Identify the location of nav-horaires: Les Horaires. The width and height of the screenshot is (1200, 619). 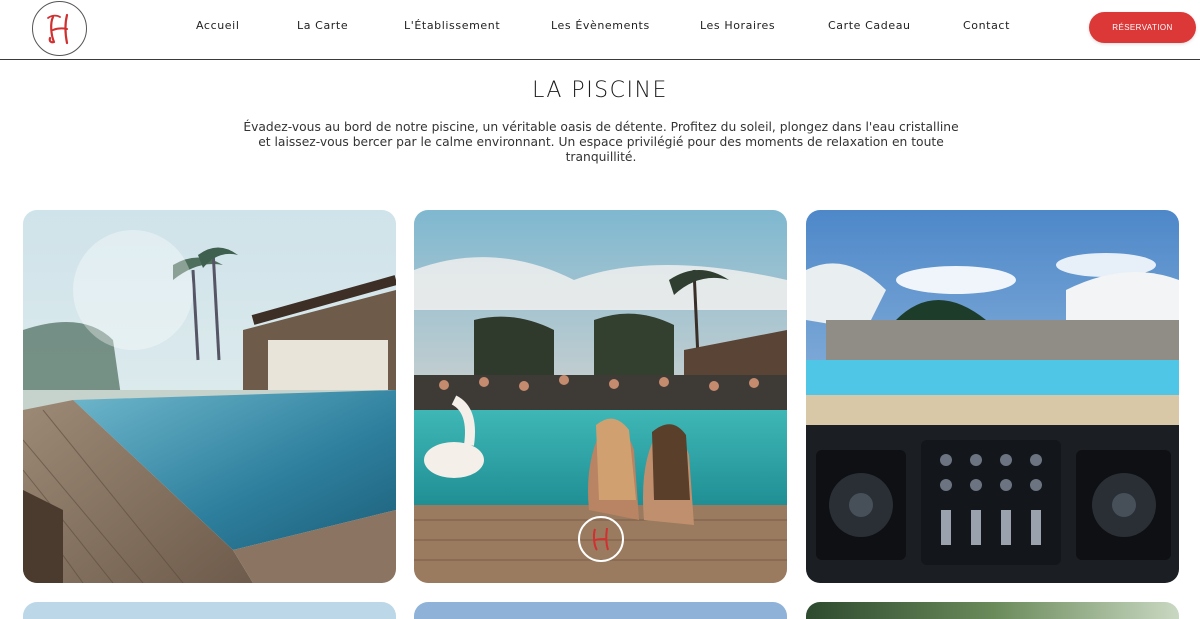
(737, 25).